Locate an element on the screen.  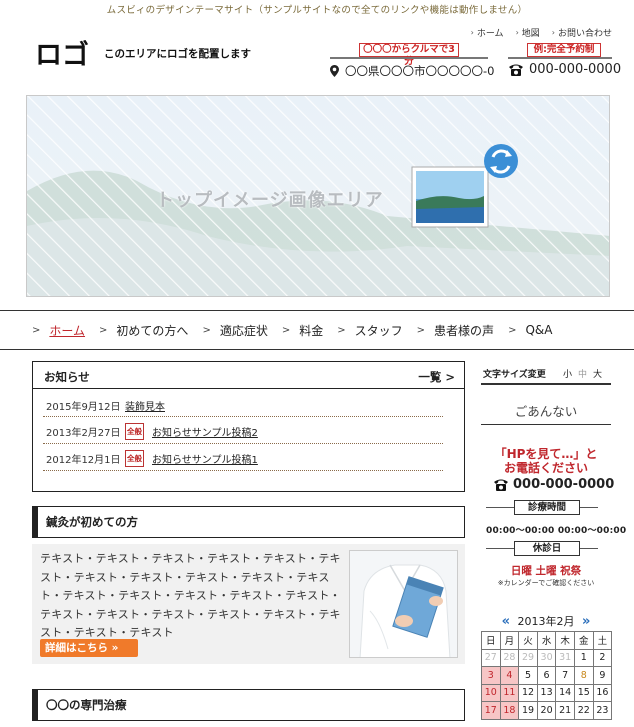
sidebar-phone: 000-000-0000 is located at coordinates (553, 484).